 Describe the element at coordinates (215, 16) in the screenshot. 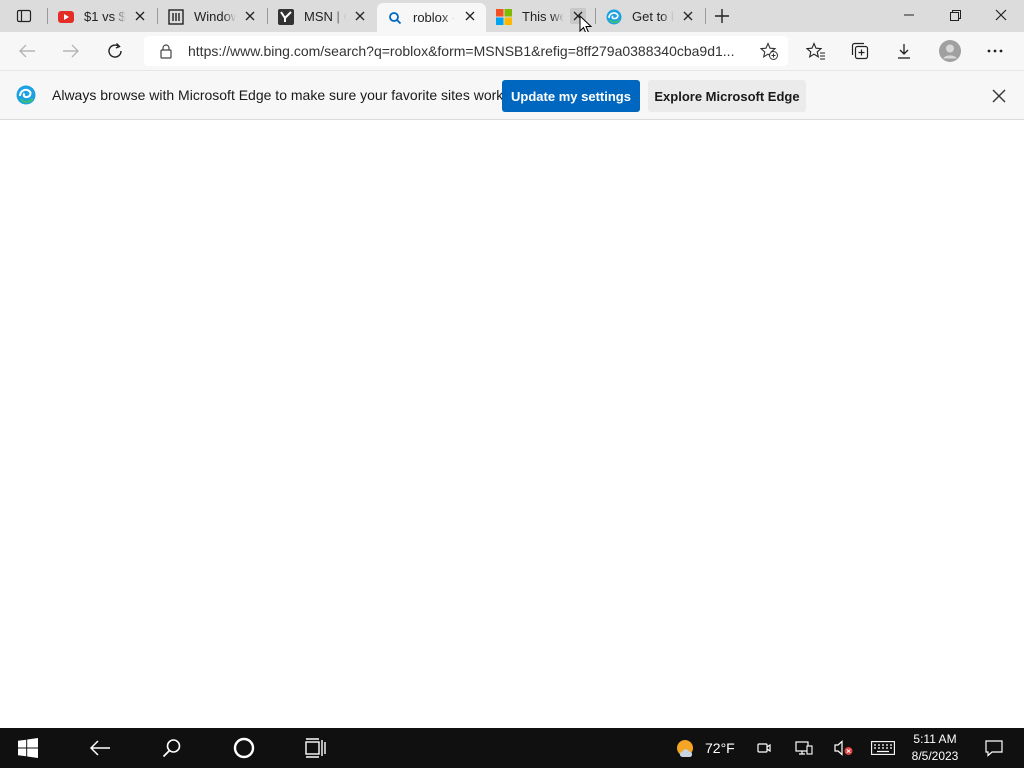

I see `tab-title: Window` at that location.